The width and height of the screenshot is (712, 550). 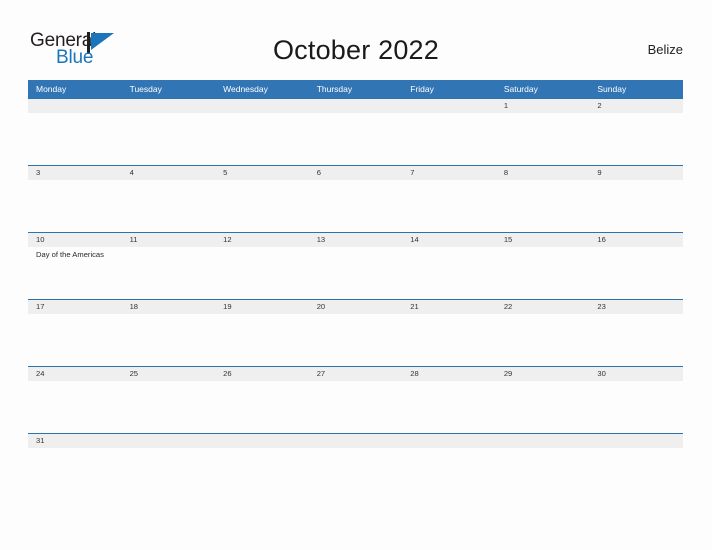 I want to click on week-date-band: 10 11 12 13 14 15 16, so click(x=355, y=240).